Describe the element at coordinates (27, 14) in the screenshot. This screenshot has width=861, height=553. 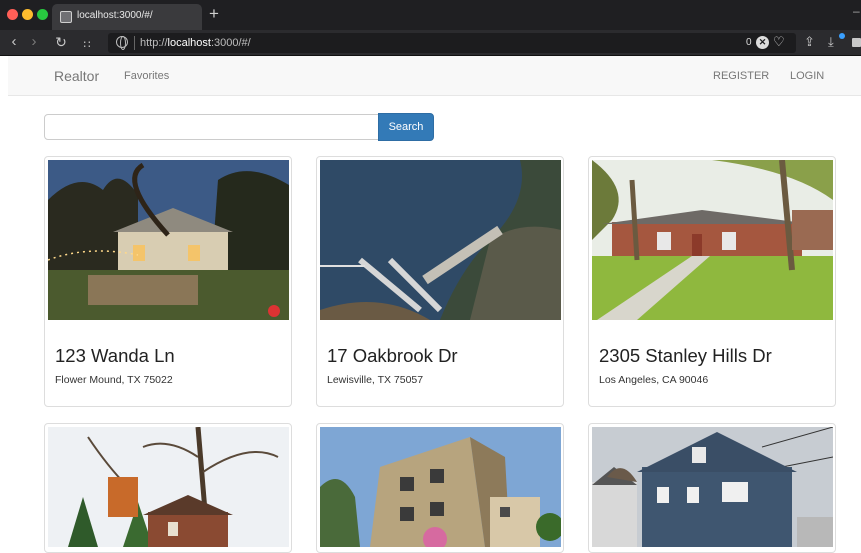
I see `minimize-window-button` at that location.